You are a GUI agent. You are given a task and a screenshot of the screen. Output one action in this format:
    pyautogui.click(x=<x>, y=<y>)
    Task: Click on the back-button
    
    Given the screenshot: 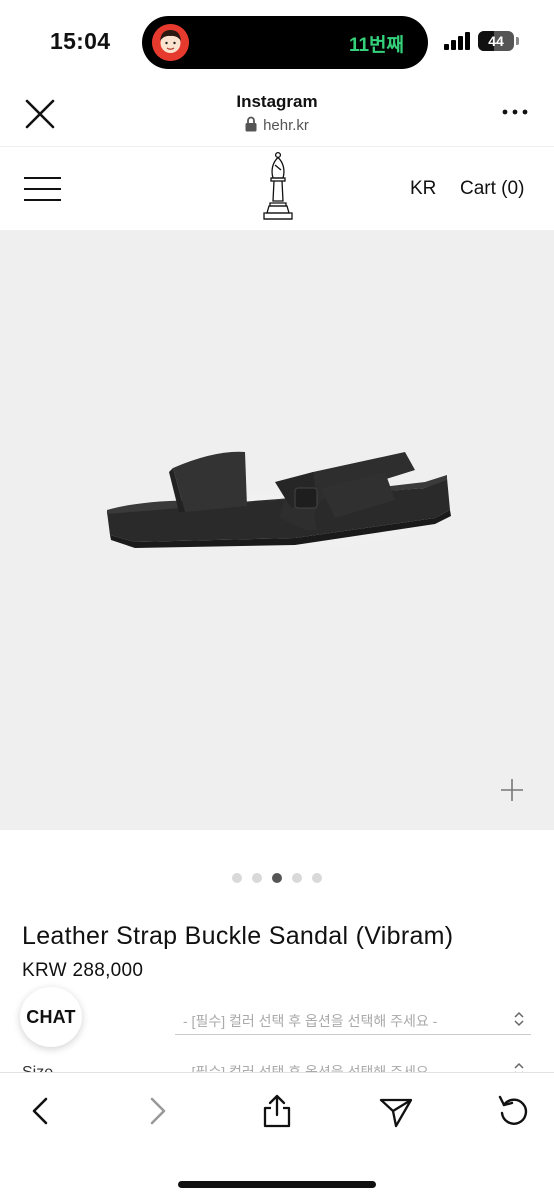 What is the action you would take?
    pyautogui.click(x=40, y=1111)
    